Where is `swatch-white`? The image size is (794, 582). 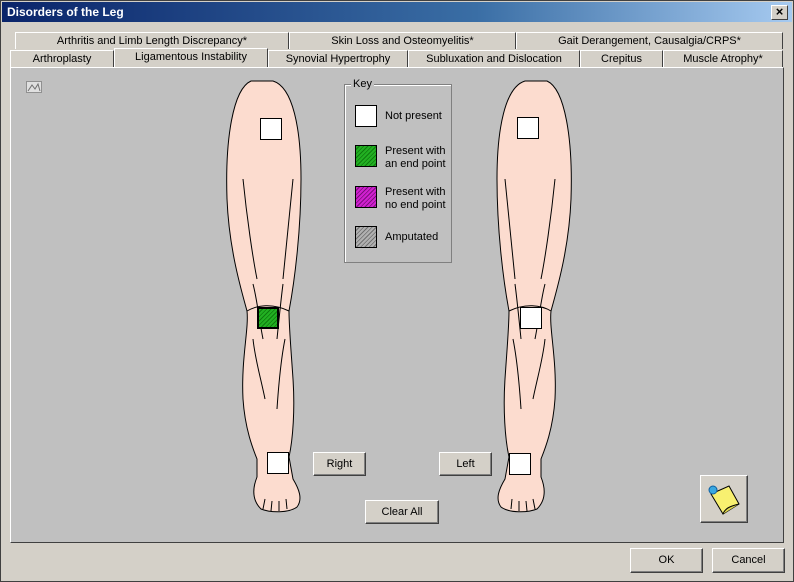
swatch-white is located at coordinates (366, 116).